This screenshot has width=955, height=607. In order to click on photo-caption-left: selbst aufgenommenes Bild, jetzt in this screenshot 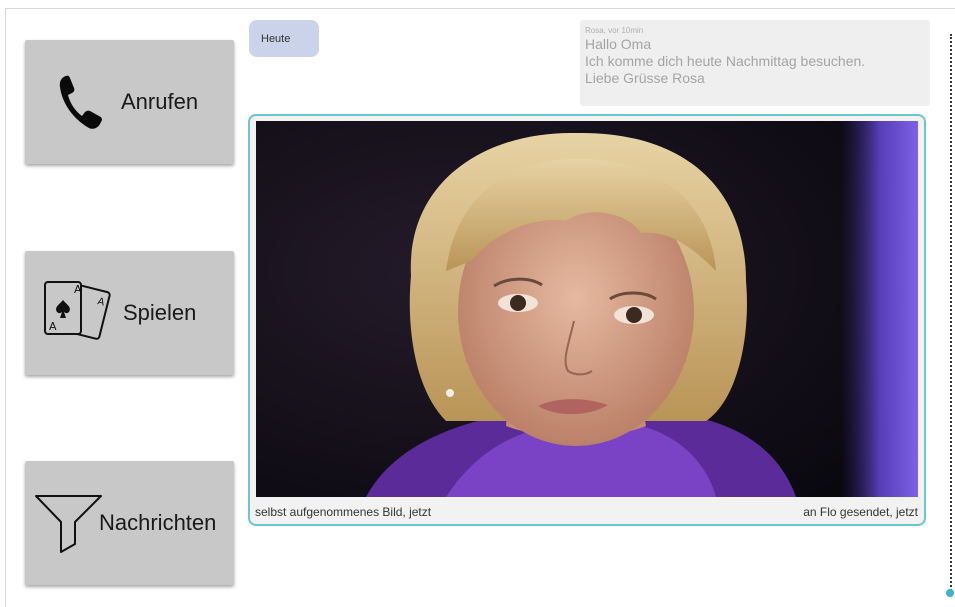, I will do `click(343, 512)`.